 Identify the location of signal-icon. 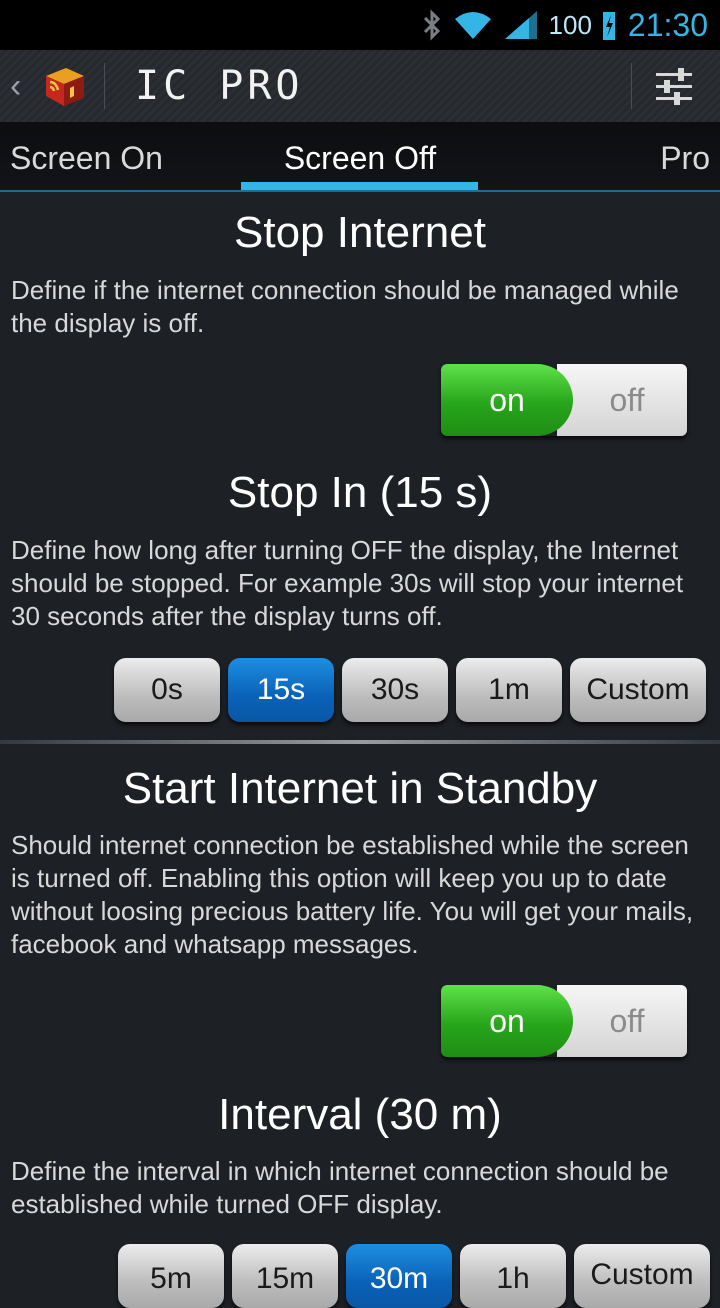
(521, 25).